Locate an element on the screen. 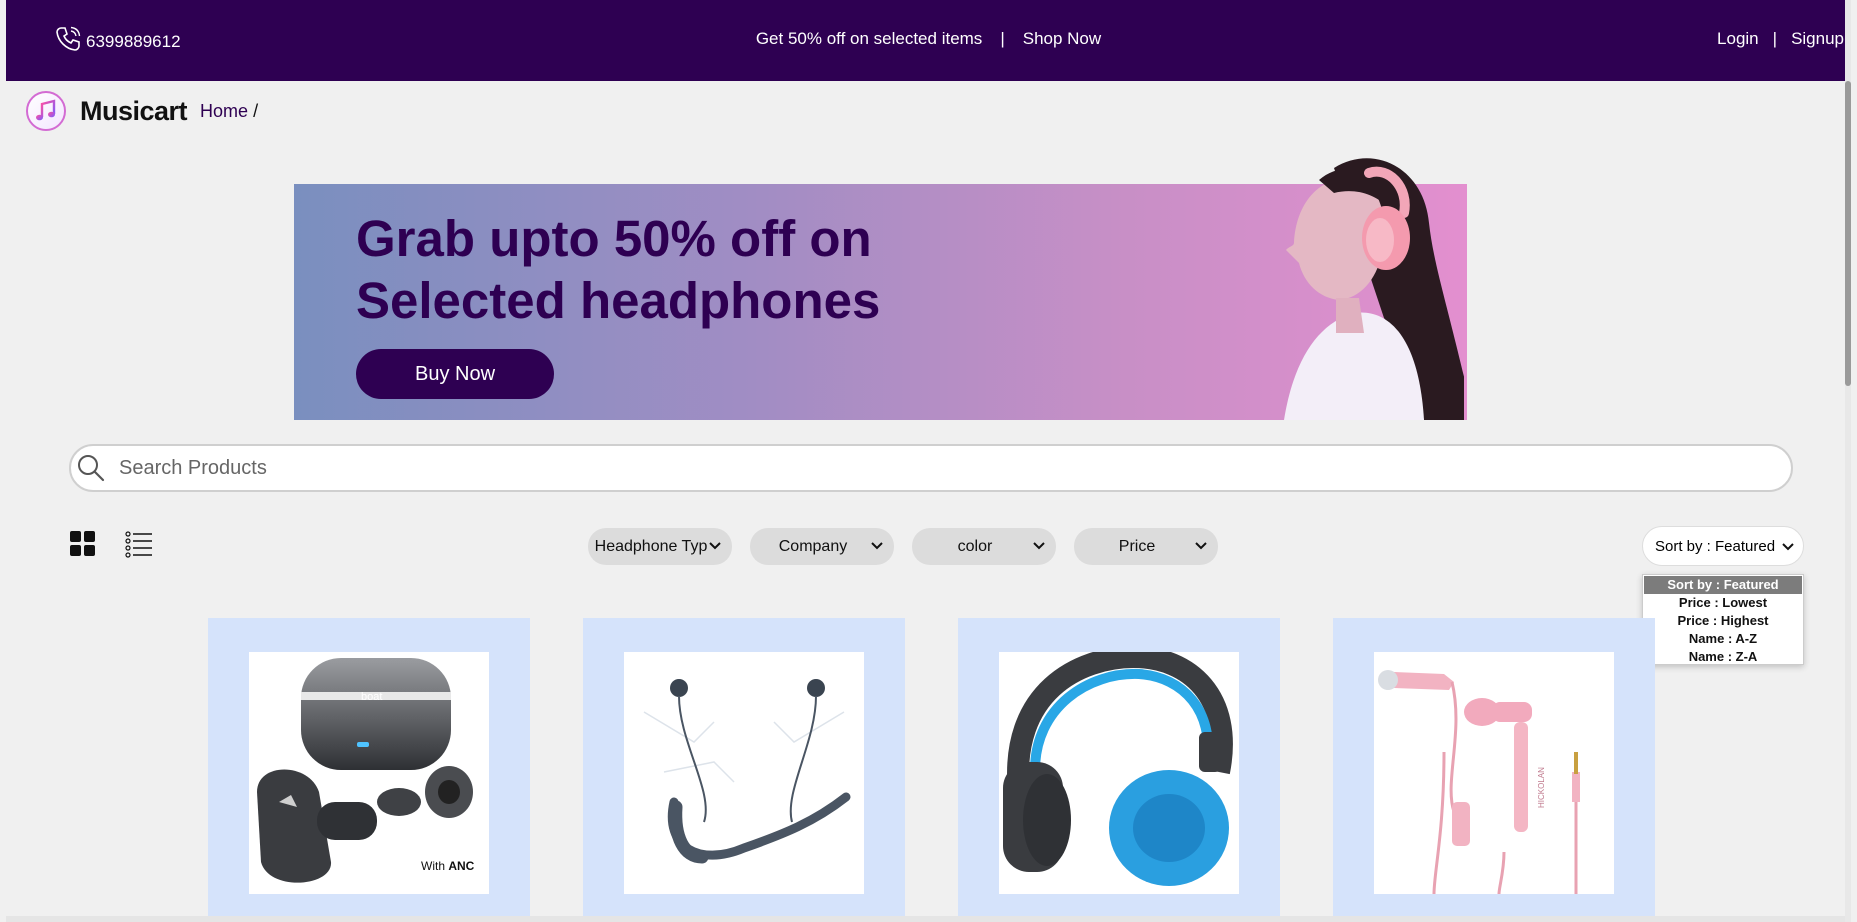 Image resolution: width=1857 pixels, height=922 pixels. blue-headphones-image is located at coordinates (1119, 773).